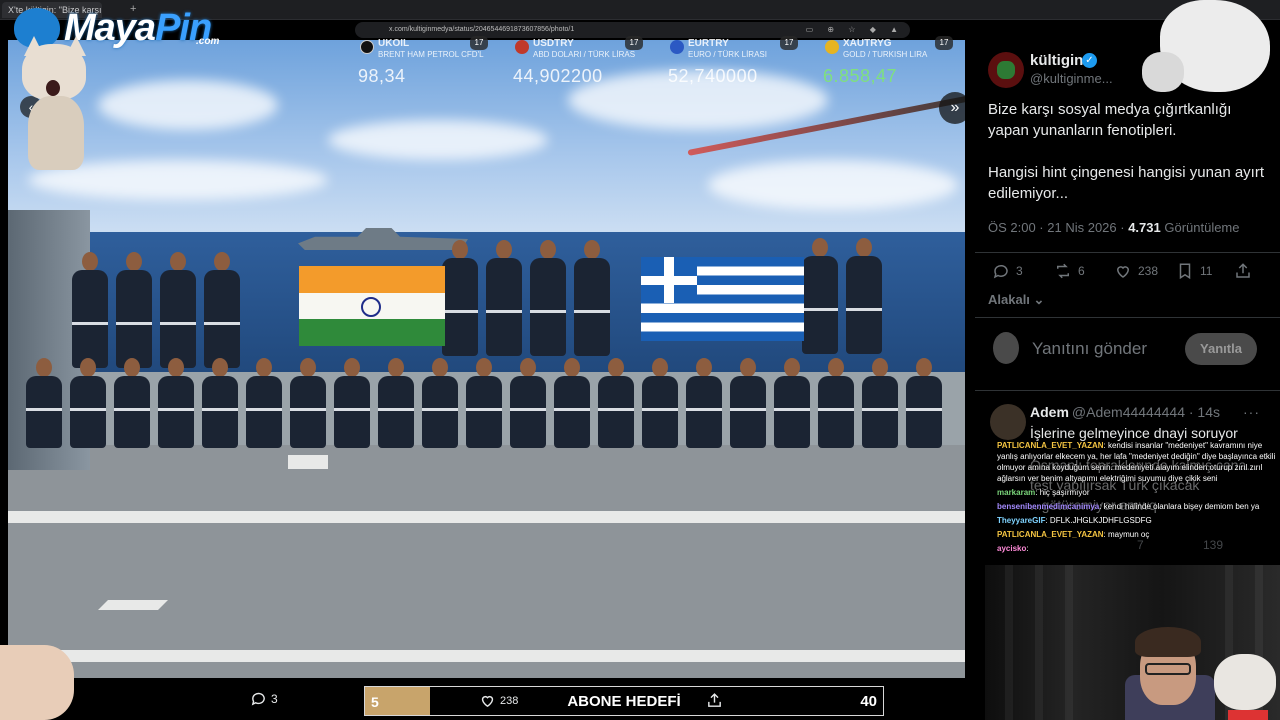 The image size is (1280, 720). Describe the element at coordinates (55, 103) in the screenshot. I see `cat-sticker-left` at that location.